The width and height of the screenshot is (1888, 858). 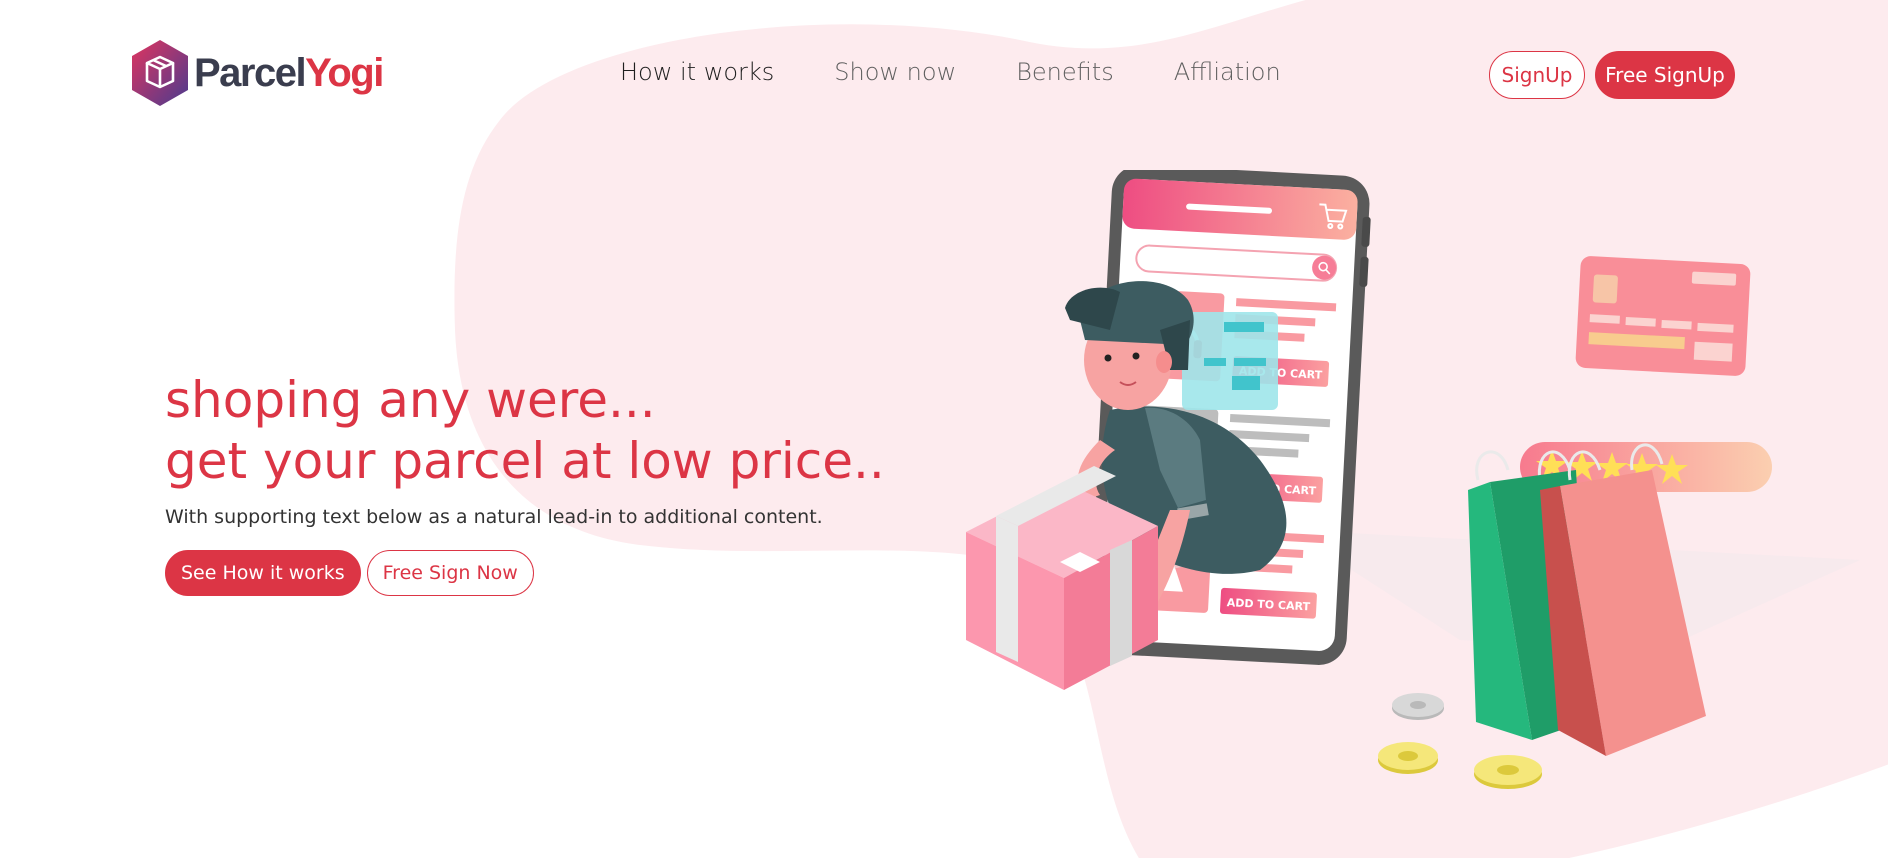 I want to click on nav-link-affliation: Affliation, so click(x=1227, y=72).